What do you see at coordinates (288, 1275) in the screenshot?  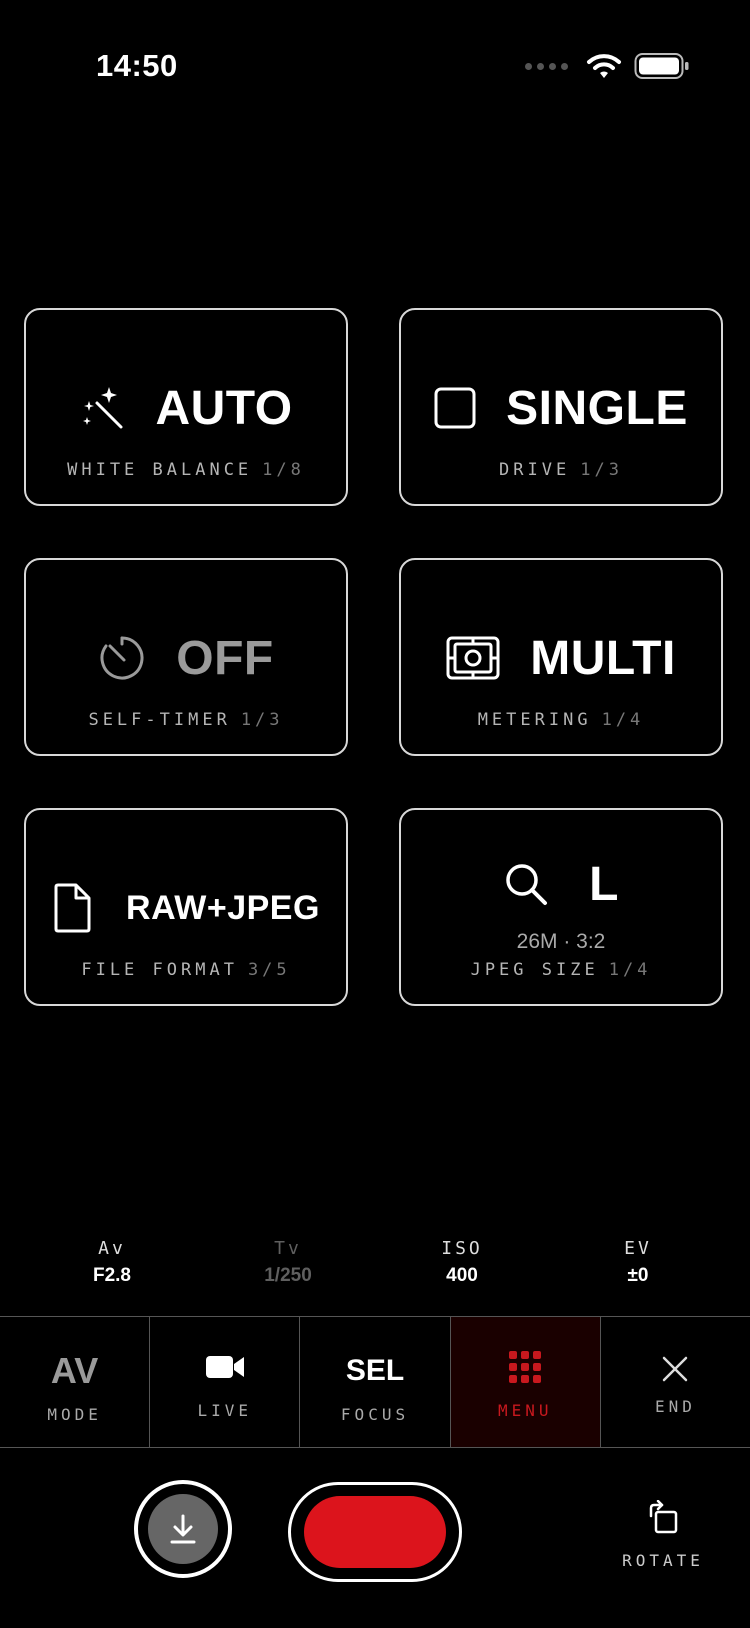 I see `exposure-tv-value: 1/250` at bounding box center [288, 1275].